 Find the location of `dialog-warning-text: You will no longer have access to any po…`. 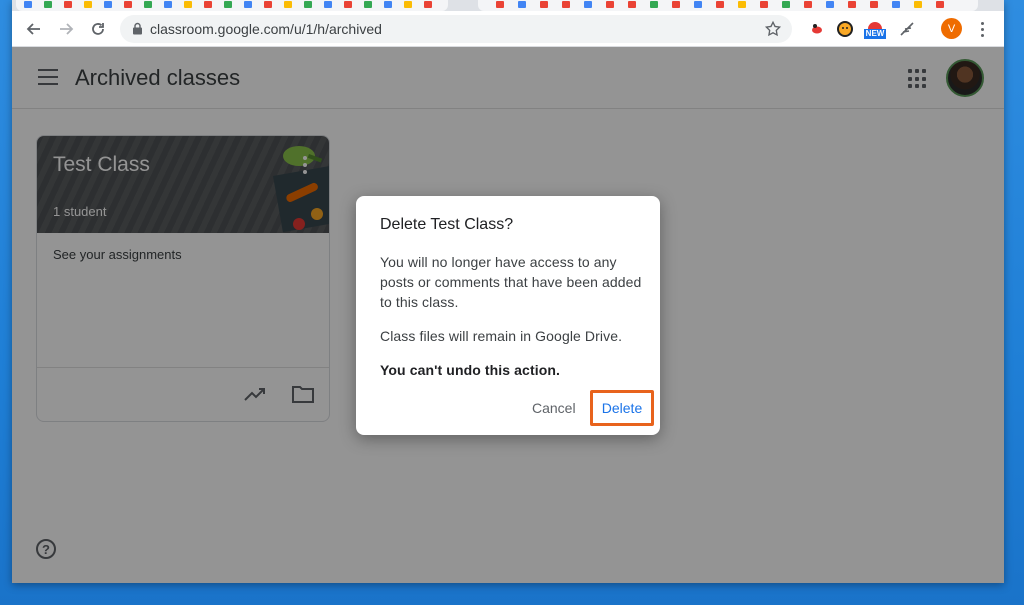

dialog-warning-text: You will no longer have access to any po… is located at coordinates (511, 282).